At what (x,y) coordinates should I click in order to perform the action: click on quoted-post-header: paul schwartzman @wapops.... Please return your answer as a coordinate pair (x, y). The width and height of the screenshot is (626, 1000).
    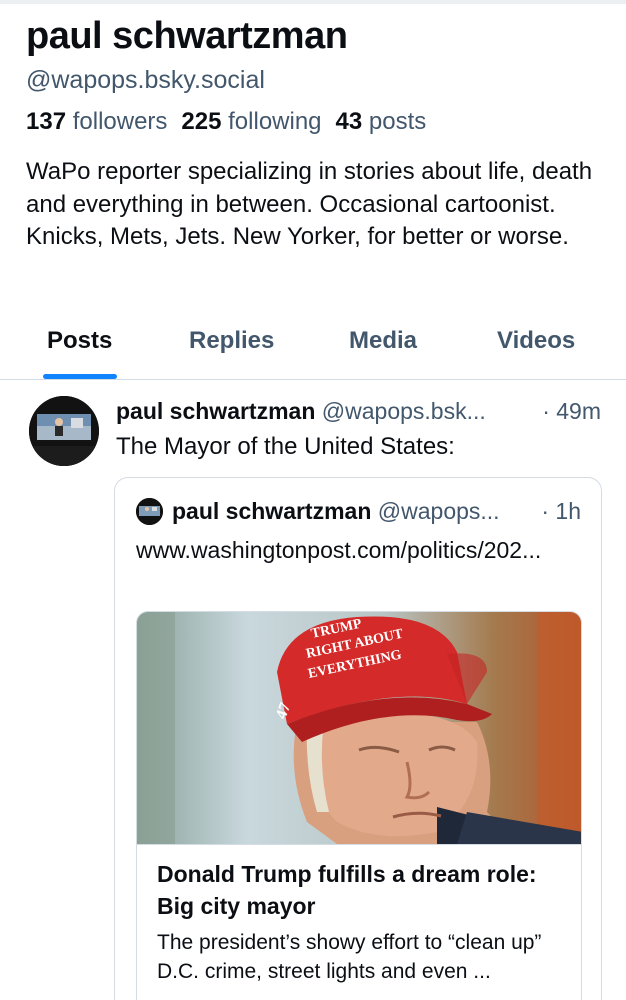
    Looking at the image, I should click on (336, 511).